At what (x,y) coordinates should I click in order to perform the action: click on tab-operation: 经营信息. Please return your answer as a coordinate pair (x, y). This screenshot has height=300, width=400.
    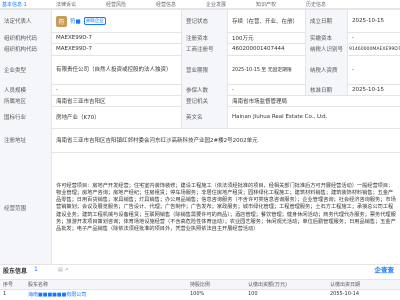
    Looking at the image, I should click on (166, 4).